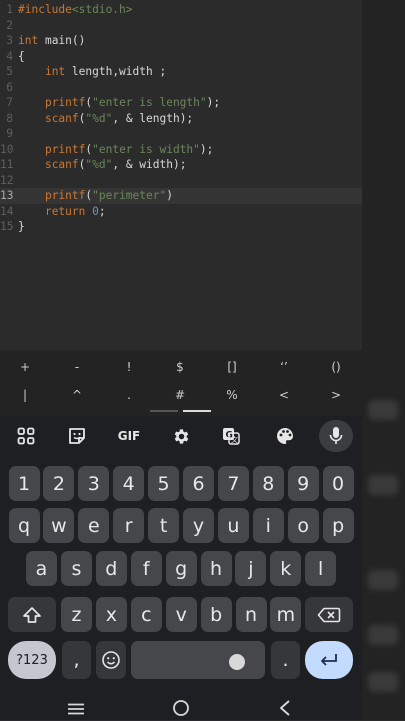 This screenshot has width=405, height=721. What do you see at coordinates (237, 662) in the screenshot?
I see `space-cursor-handle-icon` at bounding box center [237, 662].